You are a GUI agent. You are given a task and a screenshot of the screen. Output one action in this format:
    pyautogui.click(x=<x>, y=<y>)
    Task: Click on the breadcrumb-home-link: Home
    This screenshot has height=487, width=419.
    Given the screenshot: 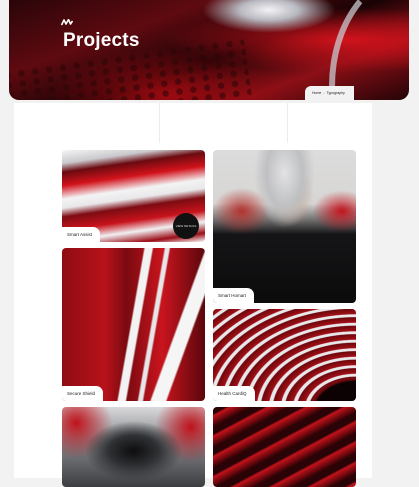 What is the action you would take?
    pyautogui.click(x=316, y=93)
    